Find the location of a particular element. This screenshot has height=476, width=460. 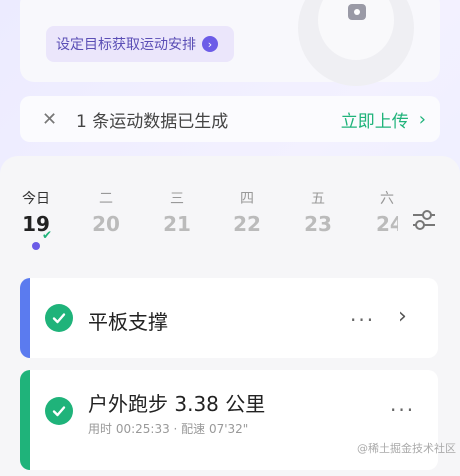

day-weekday: 三 is located at coordinates (177, 199).